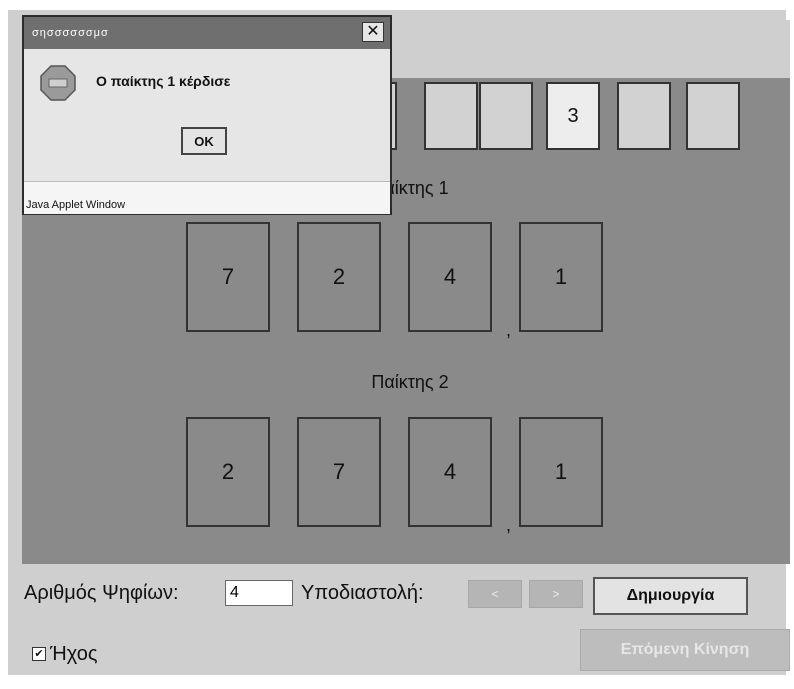  I want to click on slot-4: 3, so click(573, 116).